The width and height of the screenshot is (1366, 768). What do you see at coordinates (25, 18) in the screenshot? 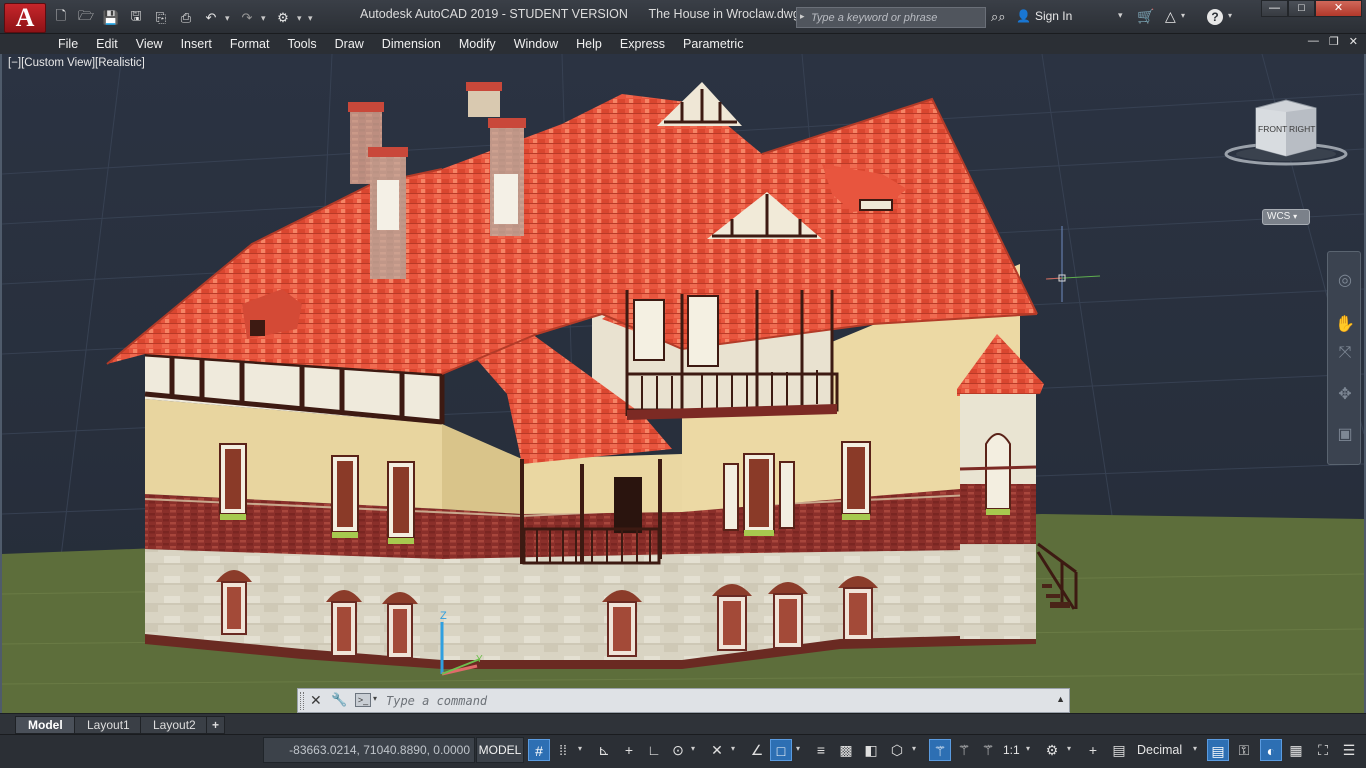
I see `application-menu-button: A` at bounding box center [25, 18].